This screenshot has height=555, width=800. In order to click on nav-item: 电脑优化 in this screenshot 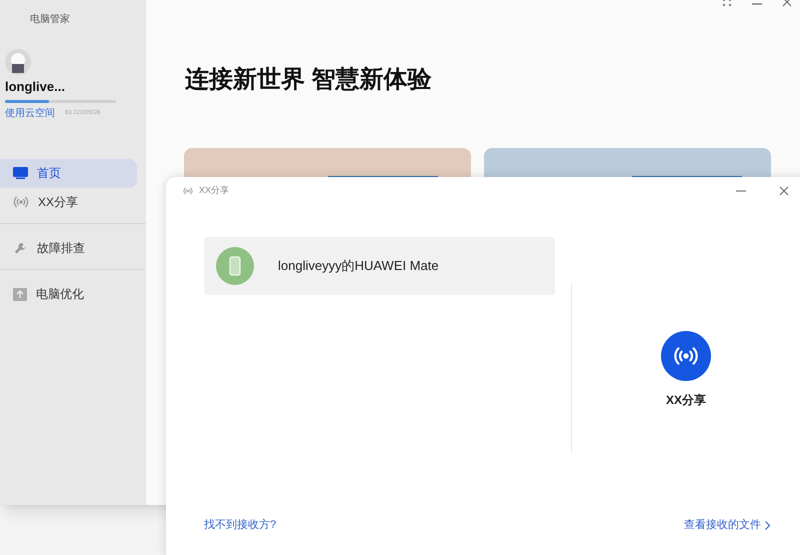, I will do `click(68, 294)`.